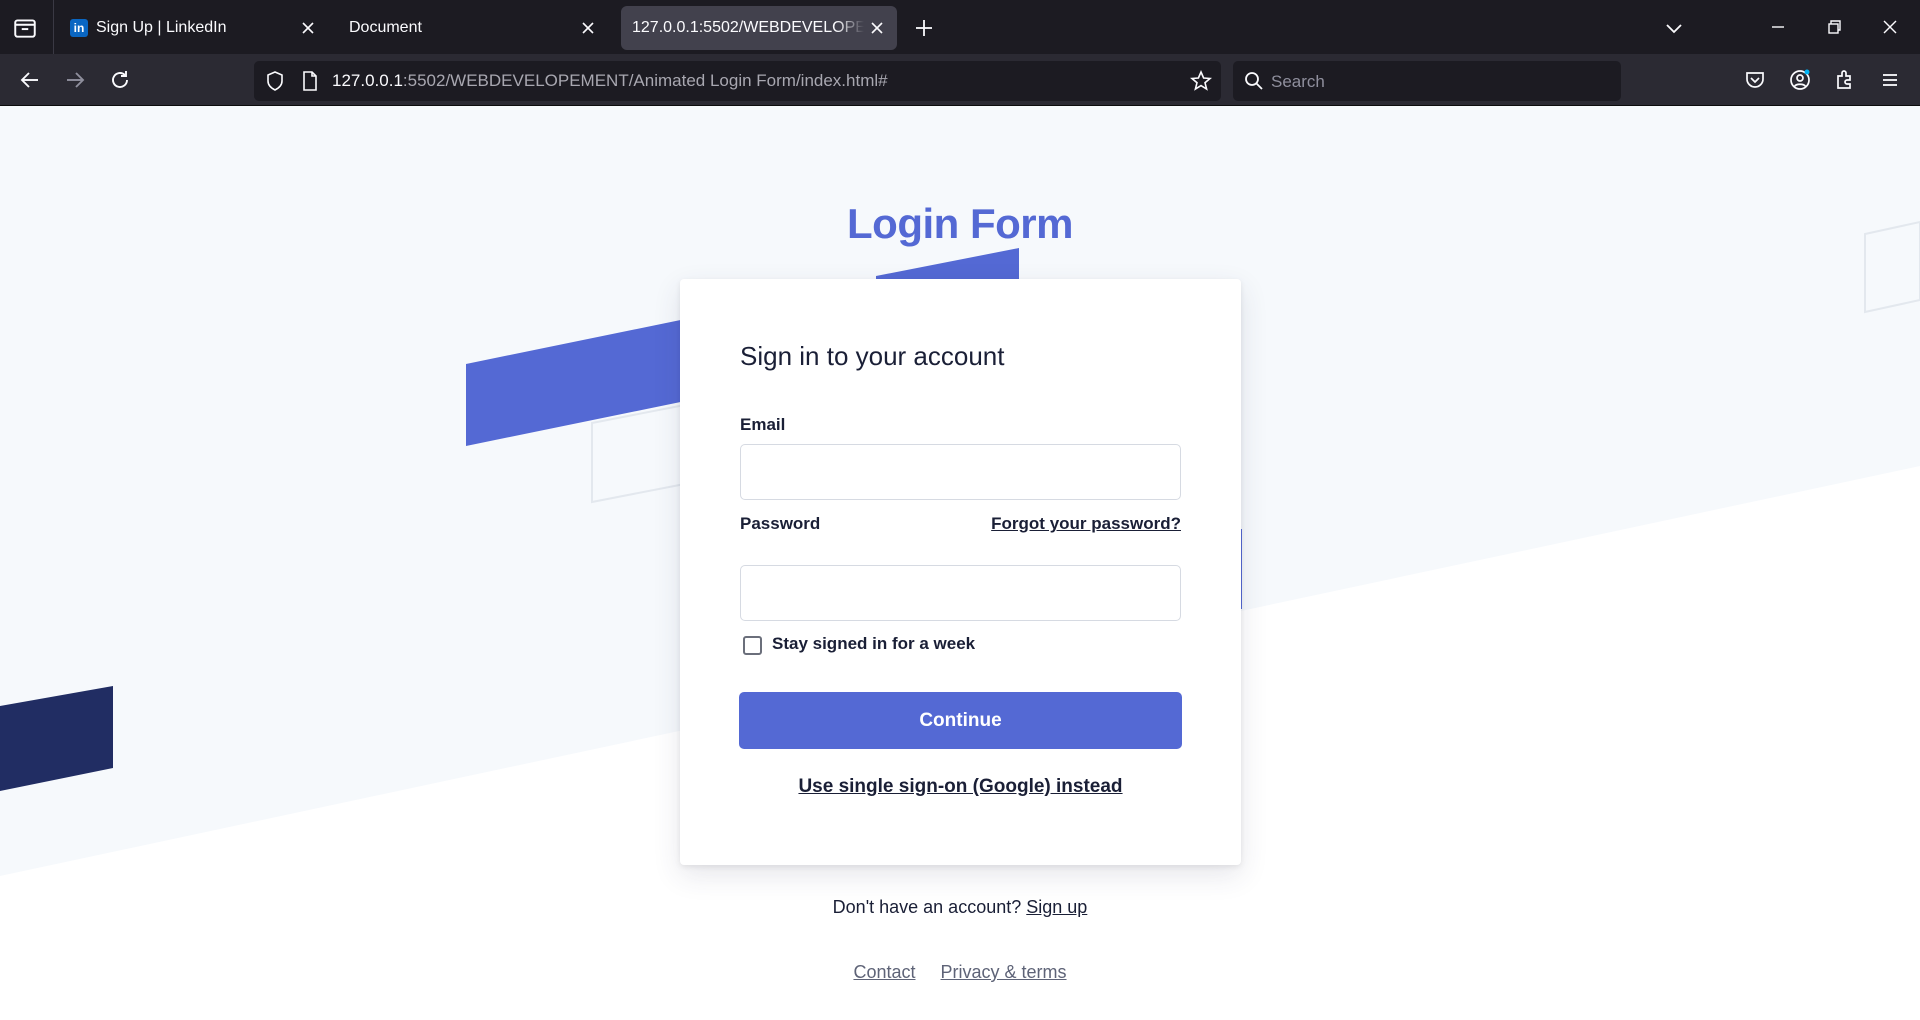  What do you see at coordinates (1800, 80) in the screenshot?
I see `account-icon` at bounding box center [1800, 80].